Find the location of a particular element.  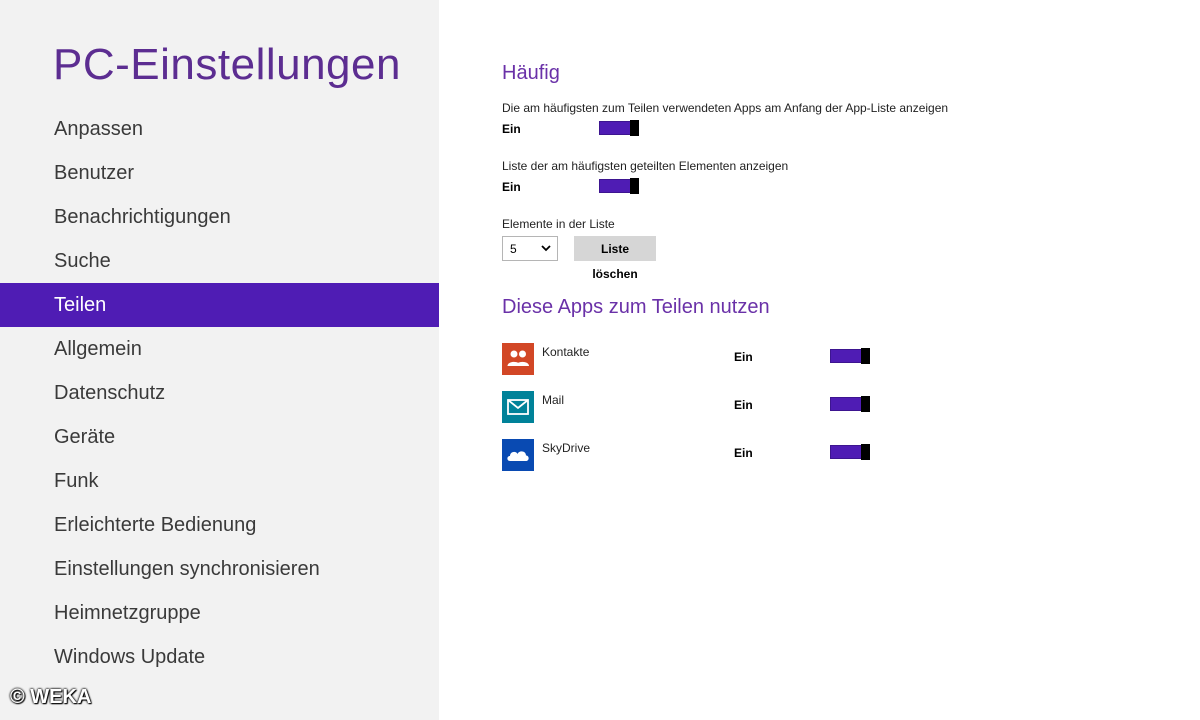

sidebar-item-heimnetzgruppe: Heimnetzgruppe is located at coordinates (219, 613).